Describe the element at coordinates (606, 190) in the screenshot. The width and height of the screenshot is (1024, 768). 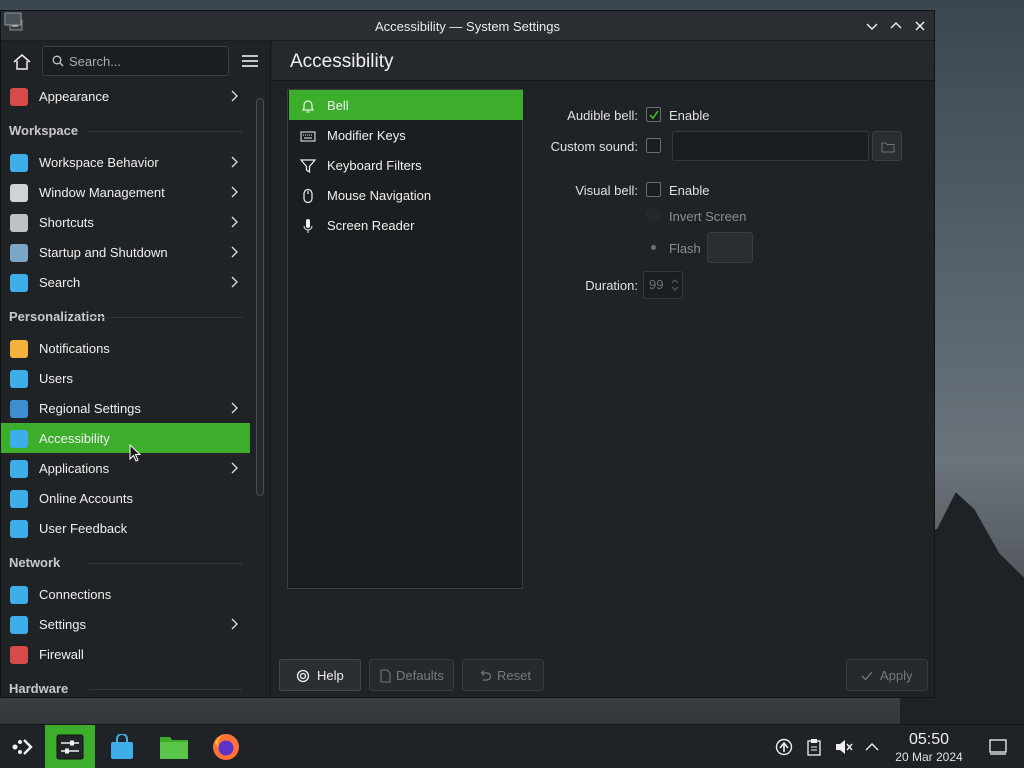
I see `visual-bell-label: Visual bell:` at that location.